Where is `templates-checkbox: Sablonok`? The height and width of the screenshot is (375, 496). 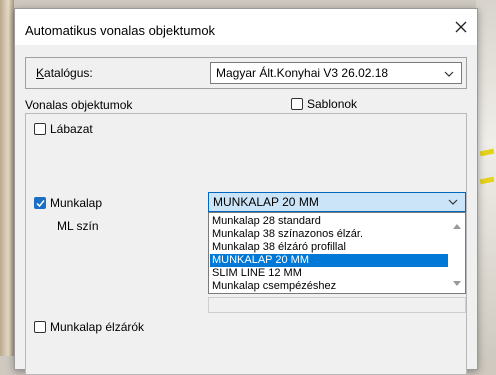
templates-checkbox: Sablonok is located at coordinates (324, 104).